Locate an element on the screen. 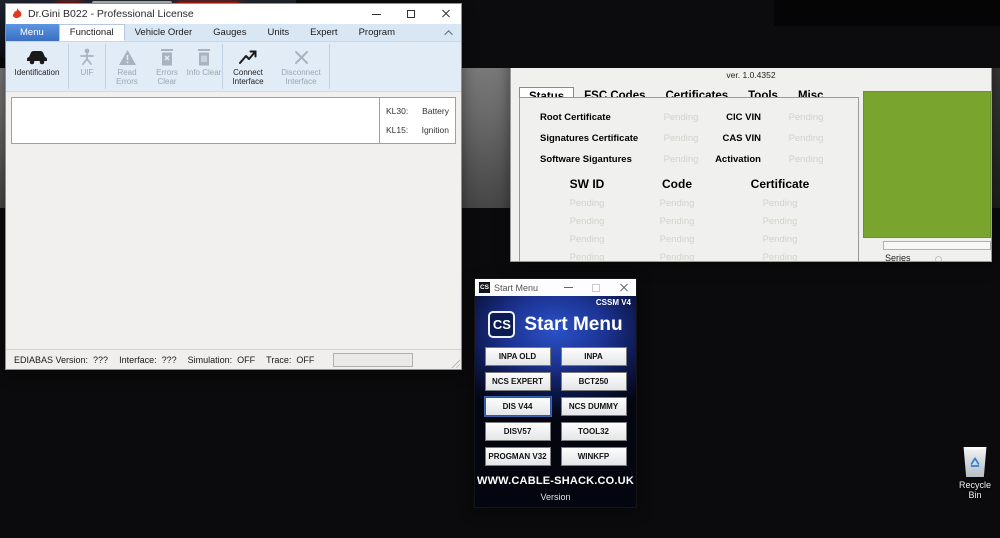 The width and height of the screenshot is (1000, 538). website-link: WWW.CABLE-SHACK.CO.UK is located at coordinates (555, 481).